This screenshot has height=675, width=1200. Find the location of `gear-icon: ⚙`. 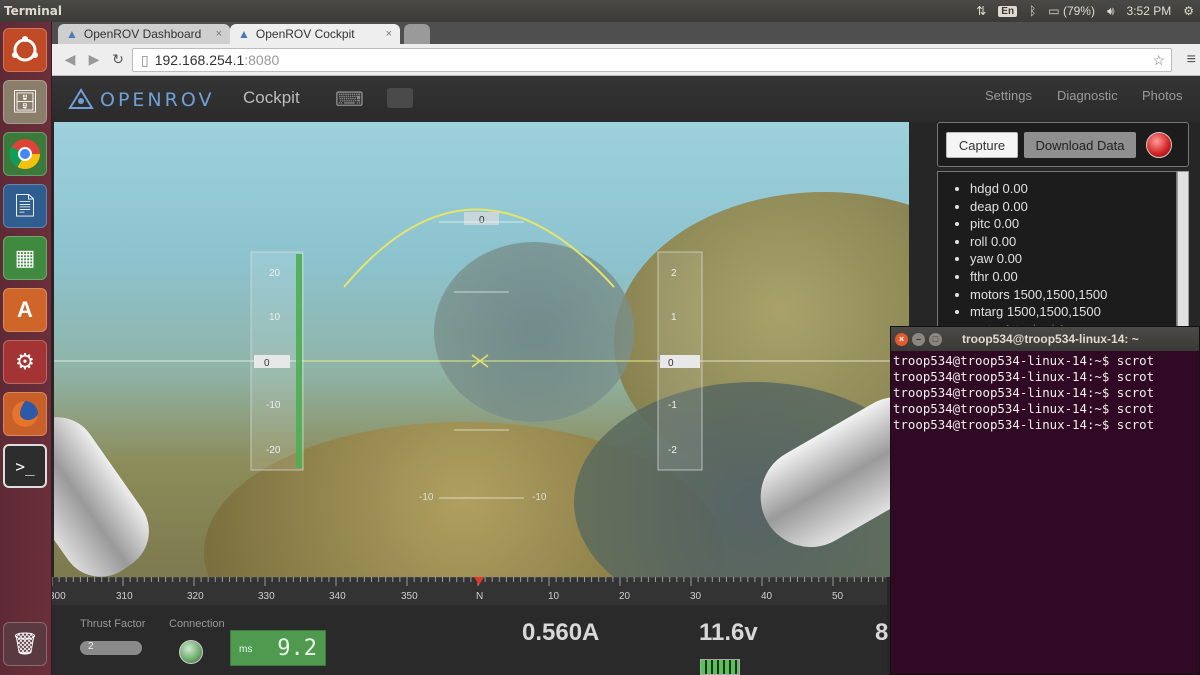

gear-icon: ⚙ is located at coordinates (1188, 11).